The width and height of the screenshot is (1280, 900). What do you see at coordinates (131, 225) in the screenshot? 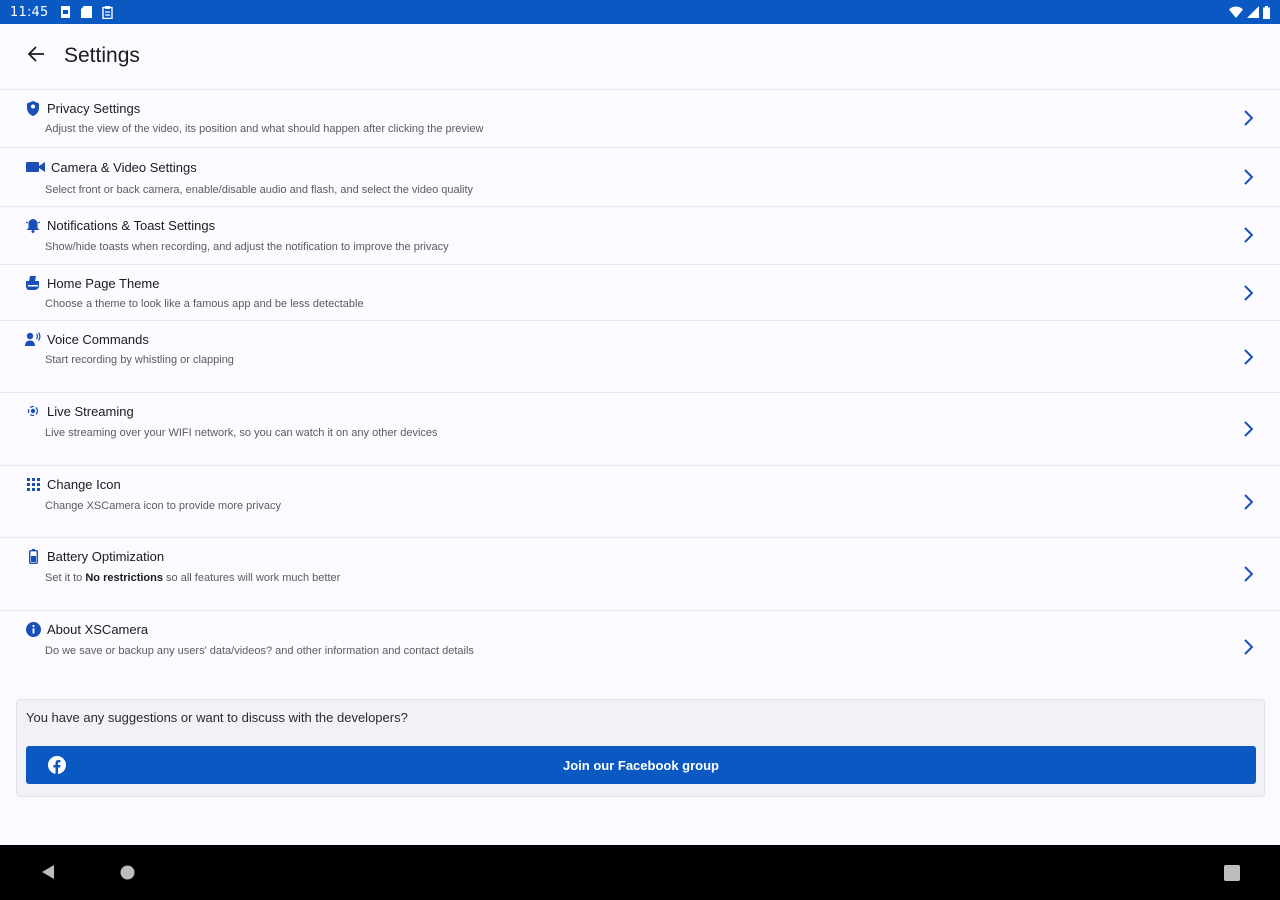
I see `settings-item-title: Notifications & Toast Settings` at bounding box center [131, 225].